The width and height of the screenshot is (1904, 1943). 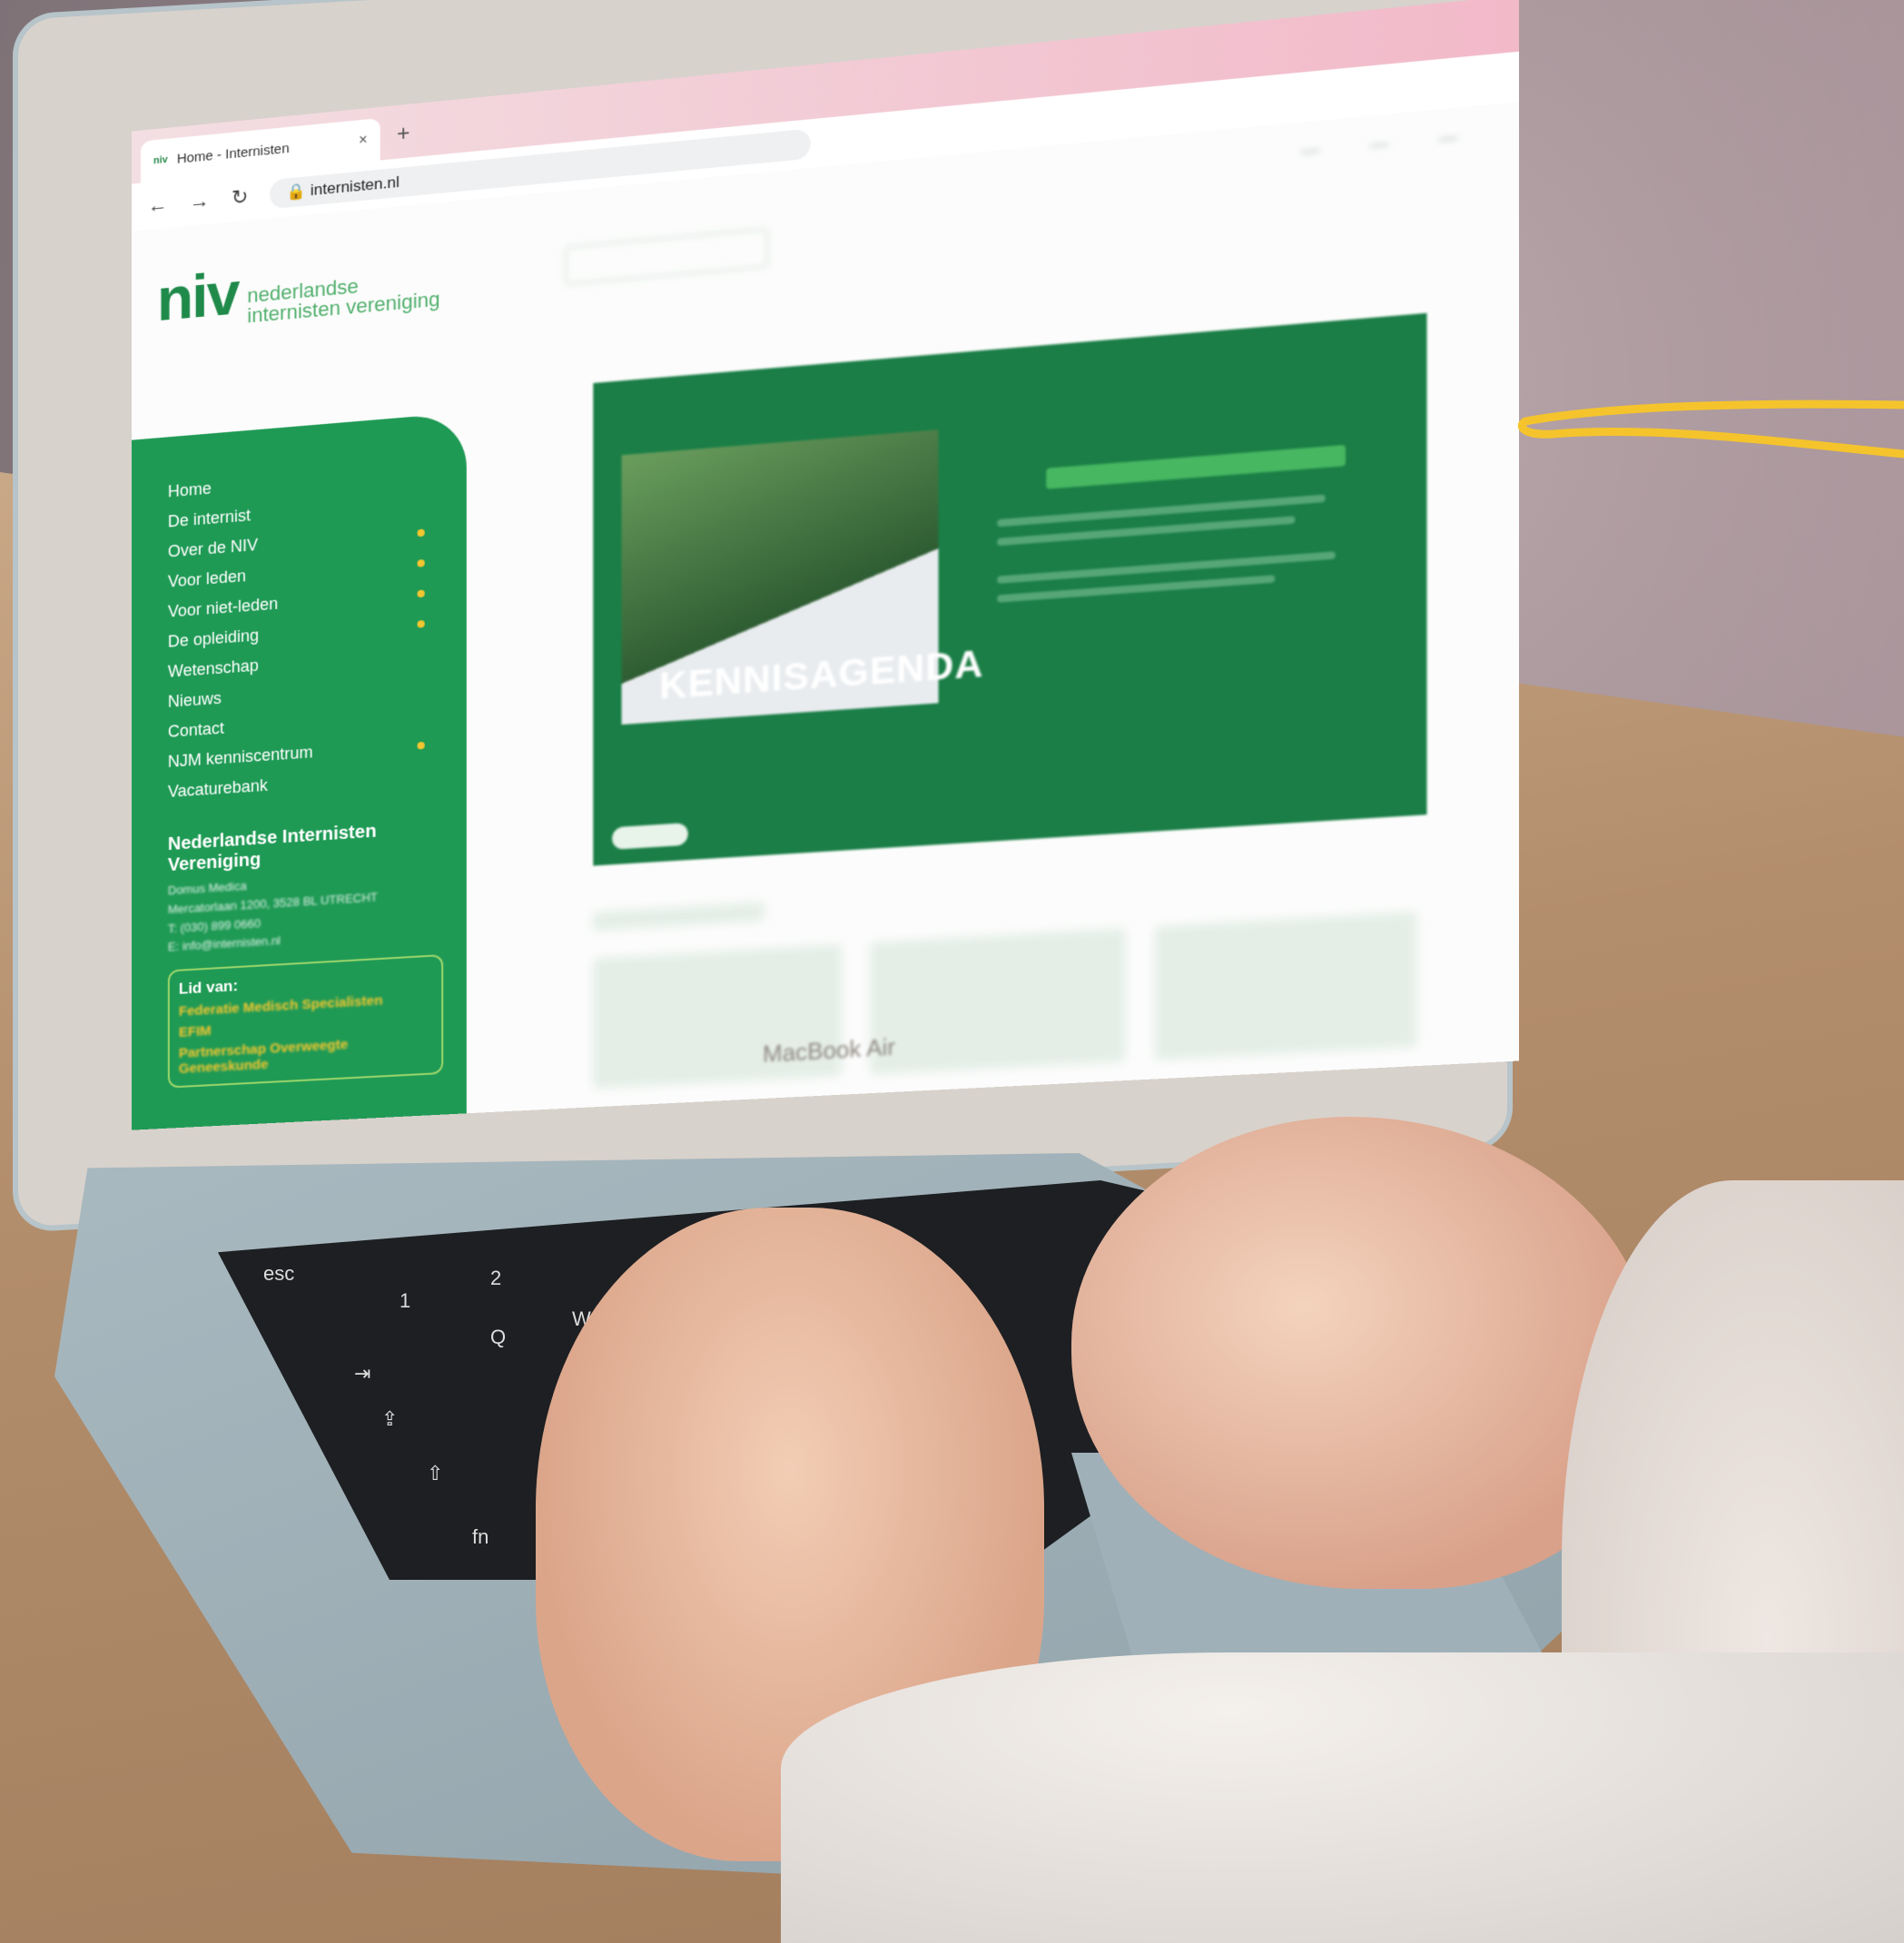 I want to click on search-box-blurred, so click(x=667, y=257).